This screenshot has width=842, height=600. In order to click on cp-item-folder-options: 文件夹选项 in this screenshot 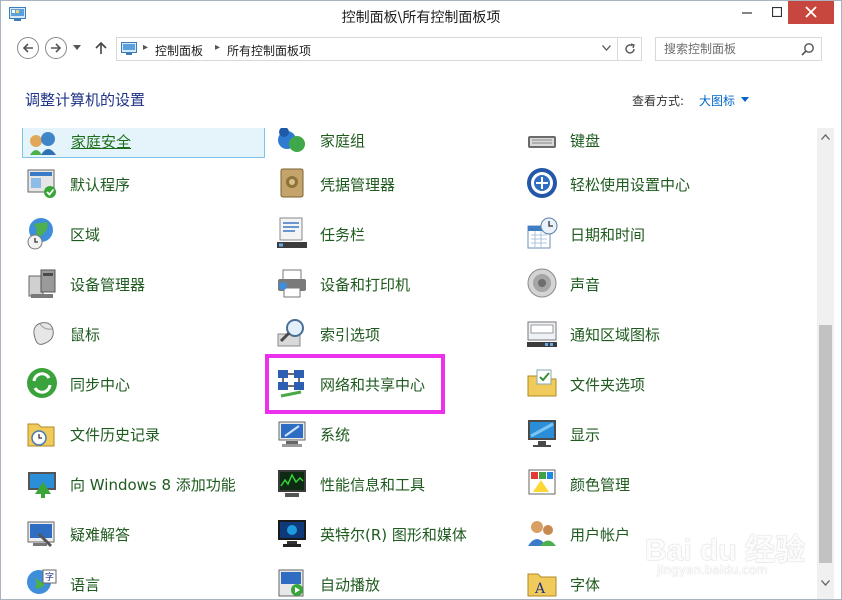, I will do `click(643, 382)`.